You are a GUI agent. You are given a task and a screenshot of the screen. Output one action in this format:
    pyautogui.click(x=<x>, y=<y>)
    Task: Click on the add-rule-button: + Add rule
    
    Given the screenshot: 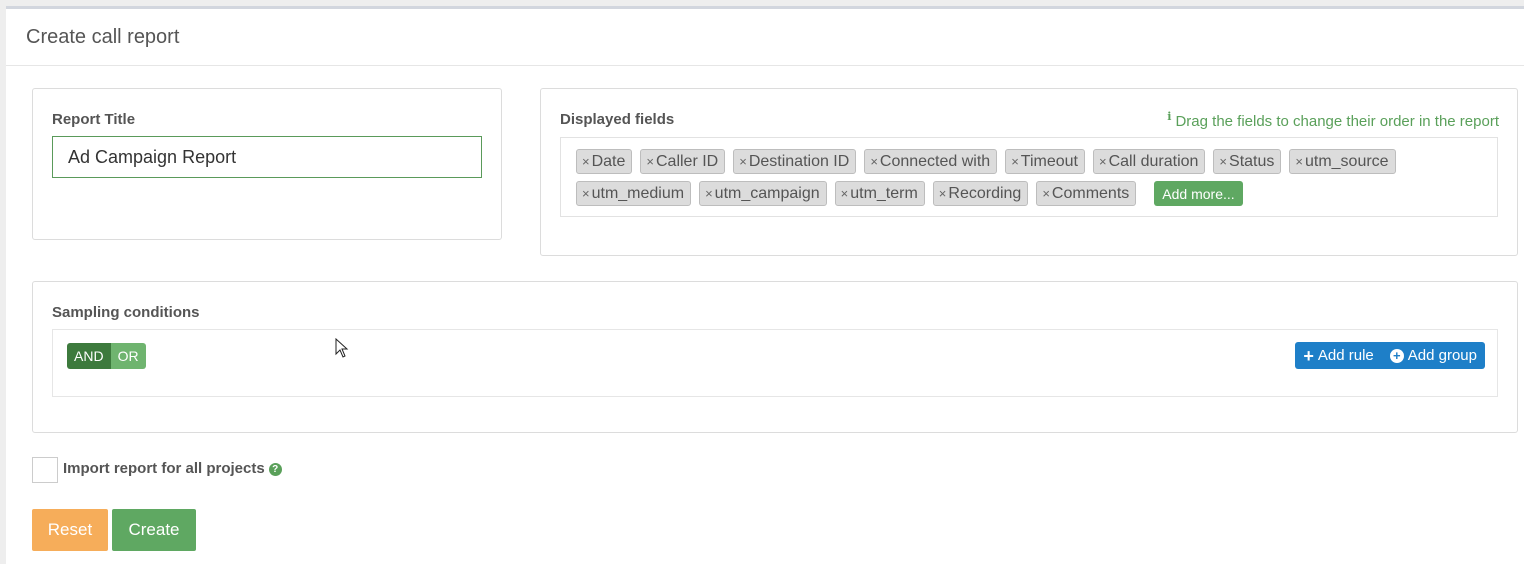 What is the action you would take?
    pyautogui.click(x=1338, y=355)
    